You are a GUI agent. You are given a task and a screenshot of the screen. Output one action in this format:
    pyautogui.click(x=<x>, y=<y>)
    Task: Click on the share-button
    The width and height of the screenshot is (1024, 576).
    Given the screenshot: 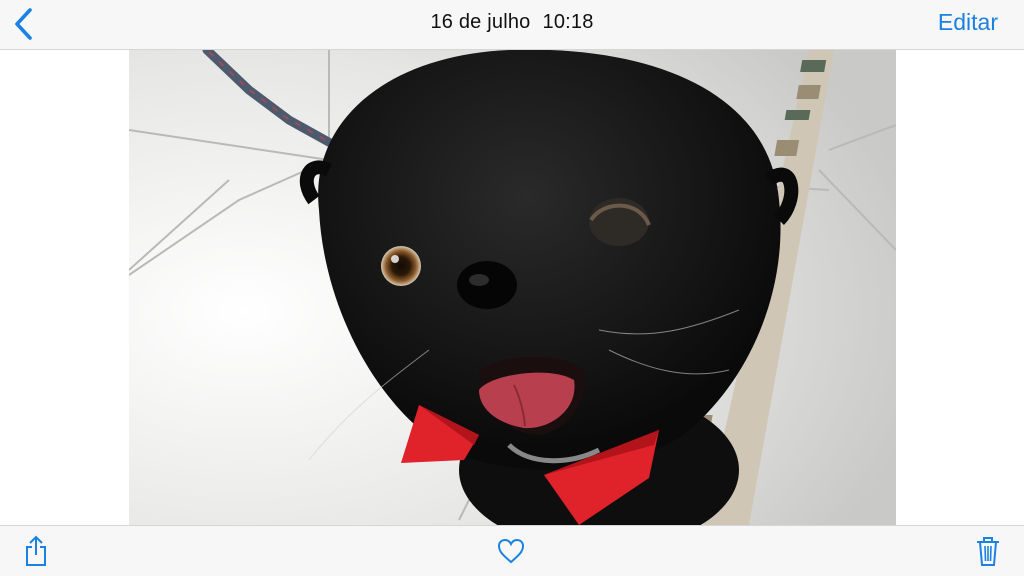 What is the action you would take?
    pyautogui.click(x=36, y=551)
    